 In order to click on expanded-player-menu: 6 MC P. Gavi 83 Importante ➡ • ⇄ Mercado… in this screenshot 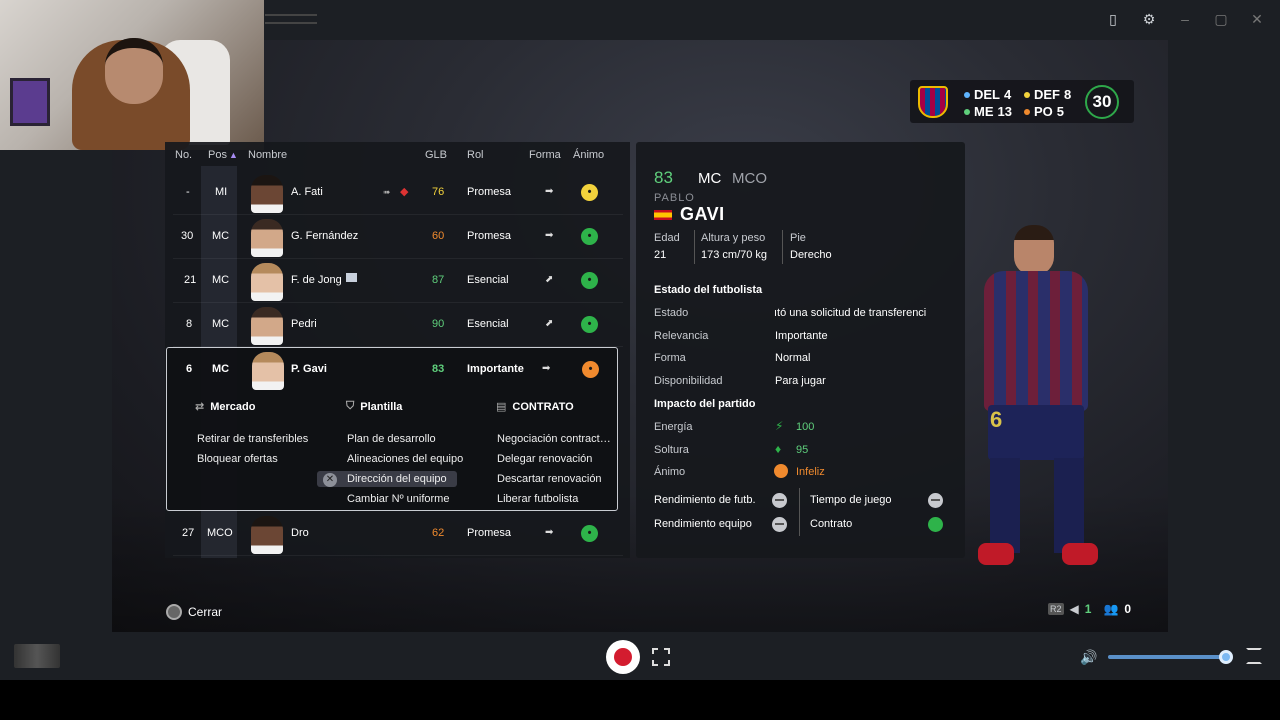, I will do `click(392, 429)`.